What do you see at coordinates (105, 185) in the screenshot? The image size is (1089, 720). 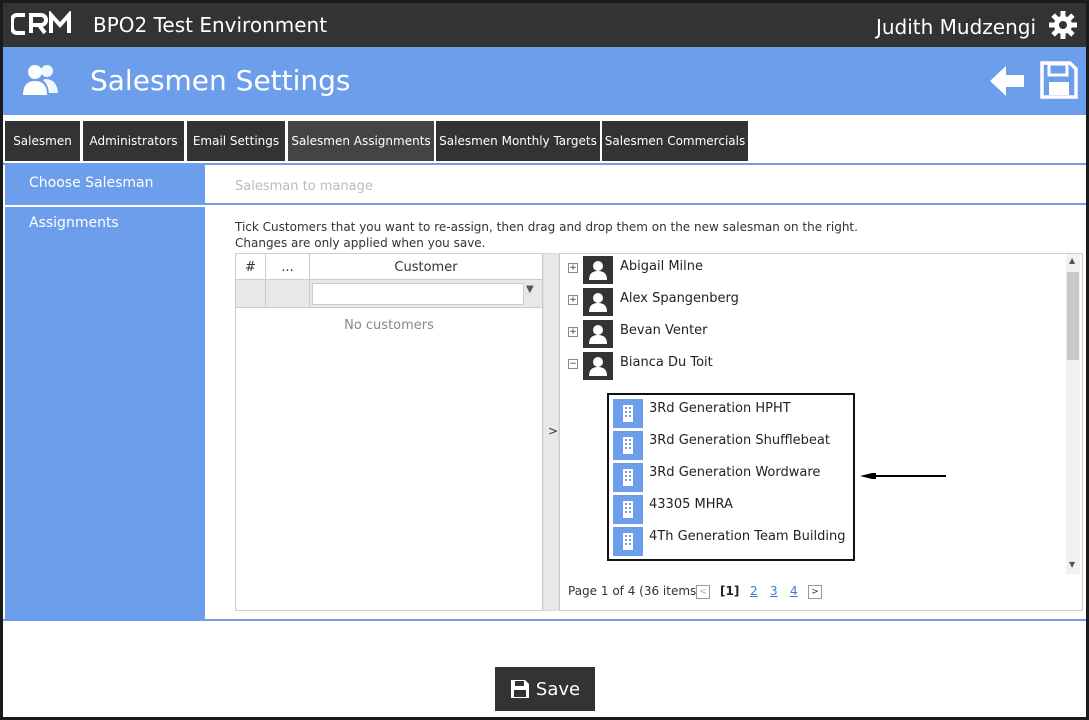 I see `sidebar-item-choose-salesman: Choose Salesman` at bounding box center [105, 185].